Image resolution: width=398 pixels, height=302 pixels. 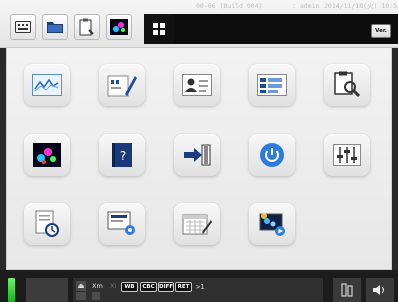 I want to click on eject-icon: ⏏, so click(x=81, y=286).